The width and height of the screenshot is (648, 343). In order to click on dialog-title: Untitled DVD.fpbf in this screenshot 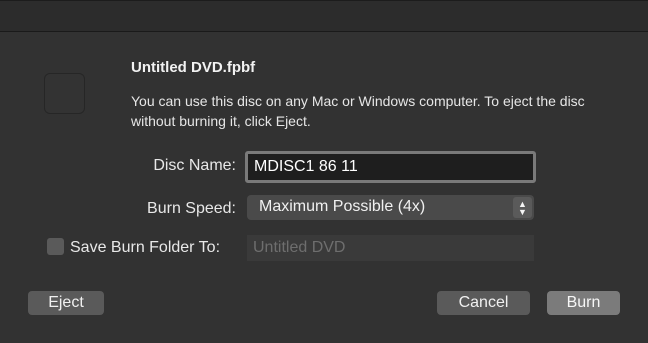, I will do `click(193, 67)`.